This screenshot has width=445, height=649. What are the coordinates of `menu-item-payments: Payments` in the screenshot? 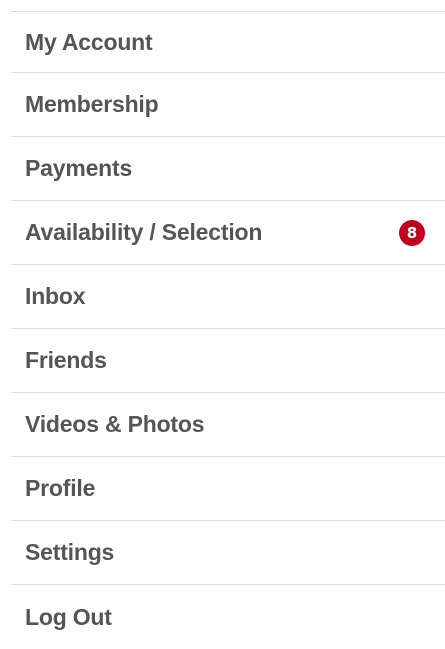 It's located at (228, 169).